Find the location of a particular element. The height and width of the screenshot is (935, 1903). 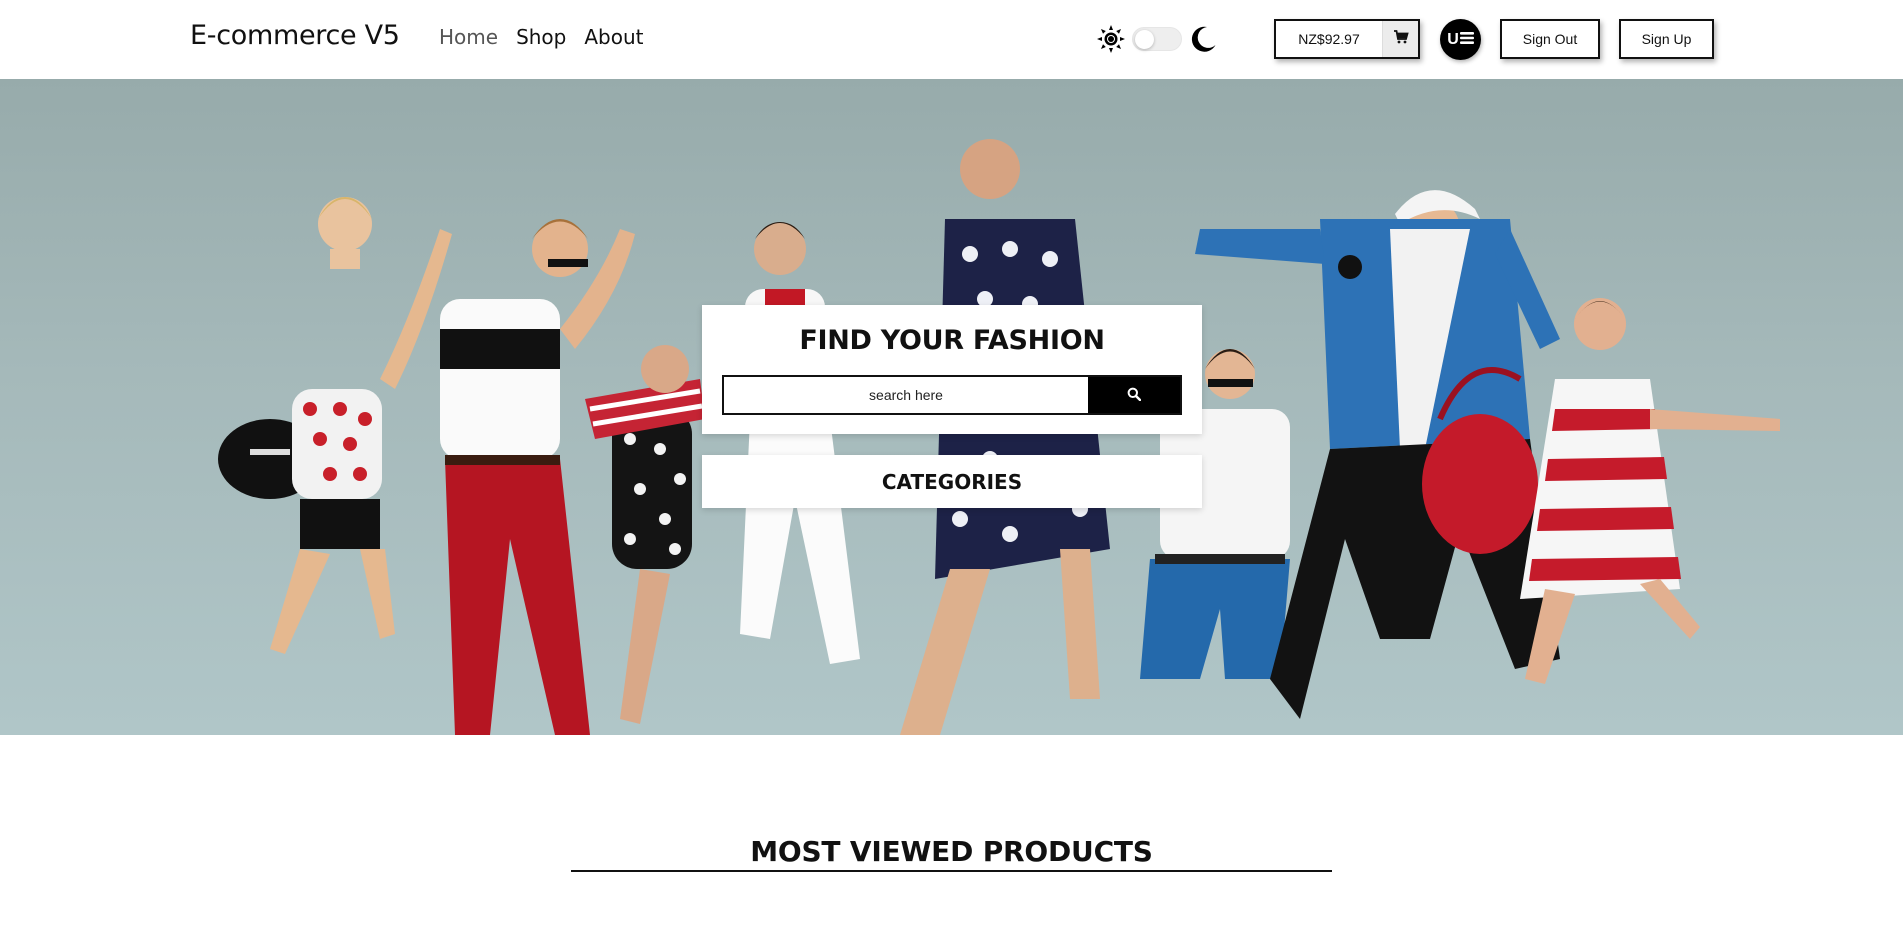

categories-label: CATEGORIES is located at coordinates (952, 481).